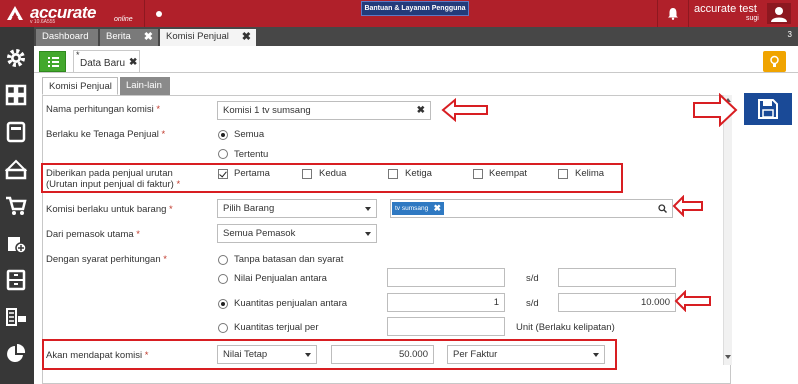  Describe the element at coordinates (16, 354) in the screenshot. I see `report-pie-icon` at that location.